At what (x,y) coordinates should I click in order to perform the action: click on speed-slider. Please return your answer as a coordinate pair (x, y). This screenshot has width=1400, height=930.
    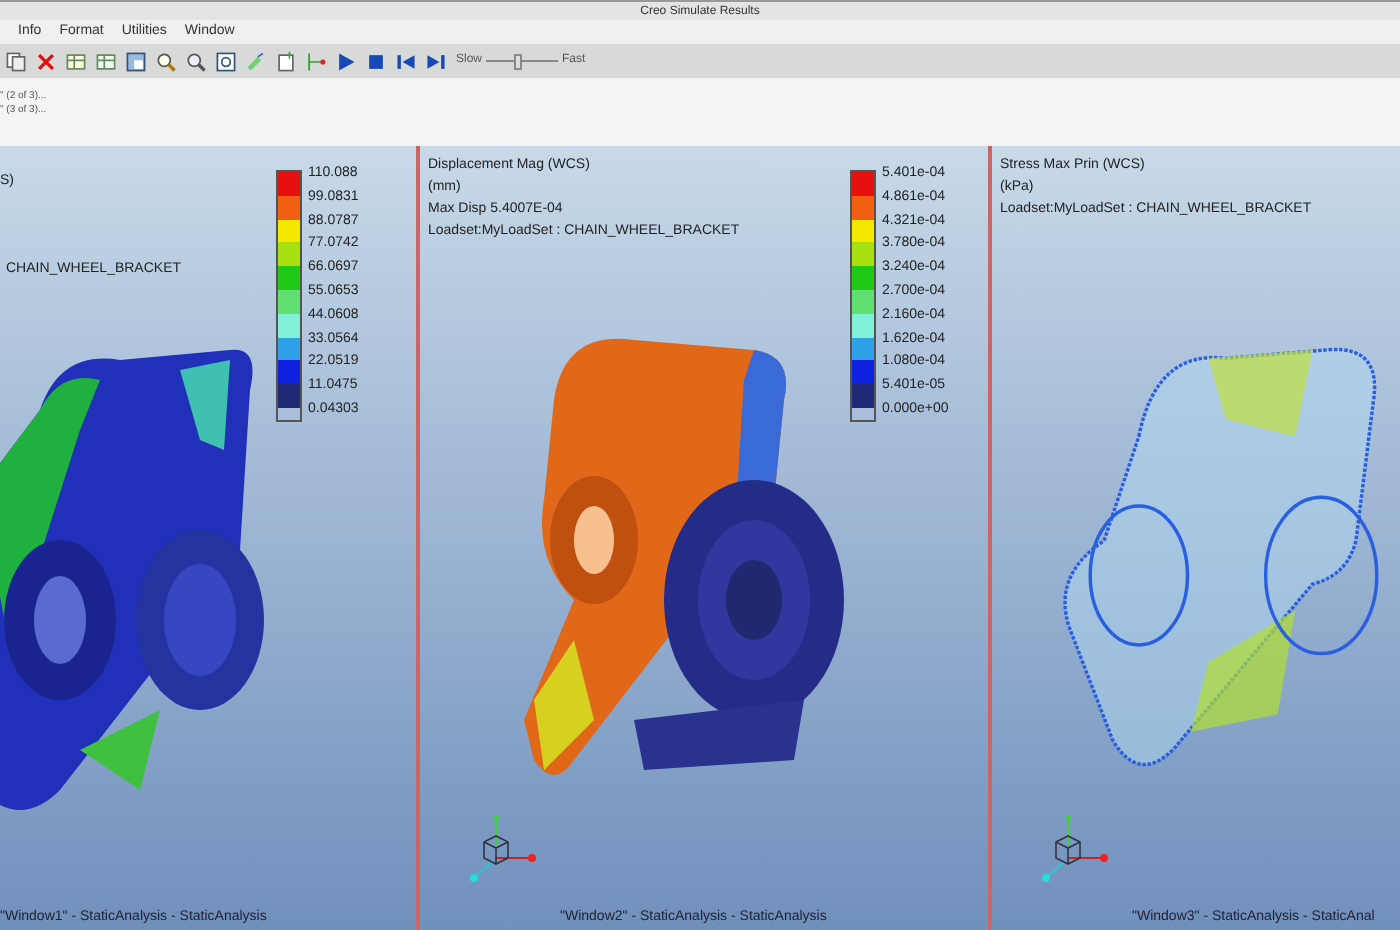
    Looking at the image, I should click on (522, 61).